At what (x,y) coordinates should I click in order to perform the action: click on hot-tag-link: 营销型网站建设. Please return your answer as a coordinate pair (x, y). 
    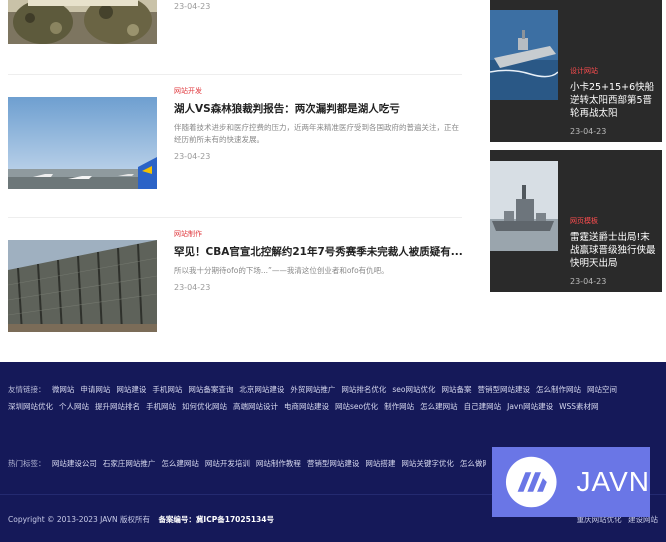
    Looking at the image, I should click on (333, 463).